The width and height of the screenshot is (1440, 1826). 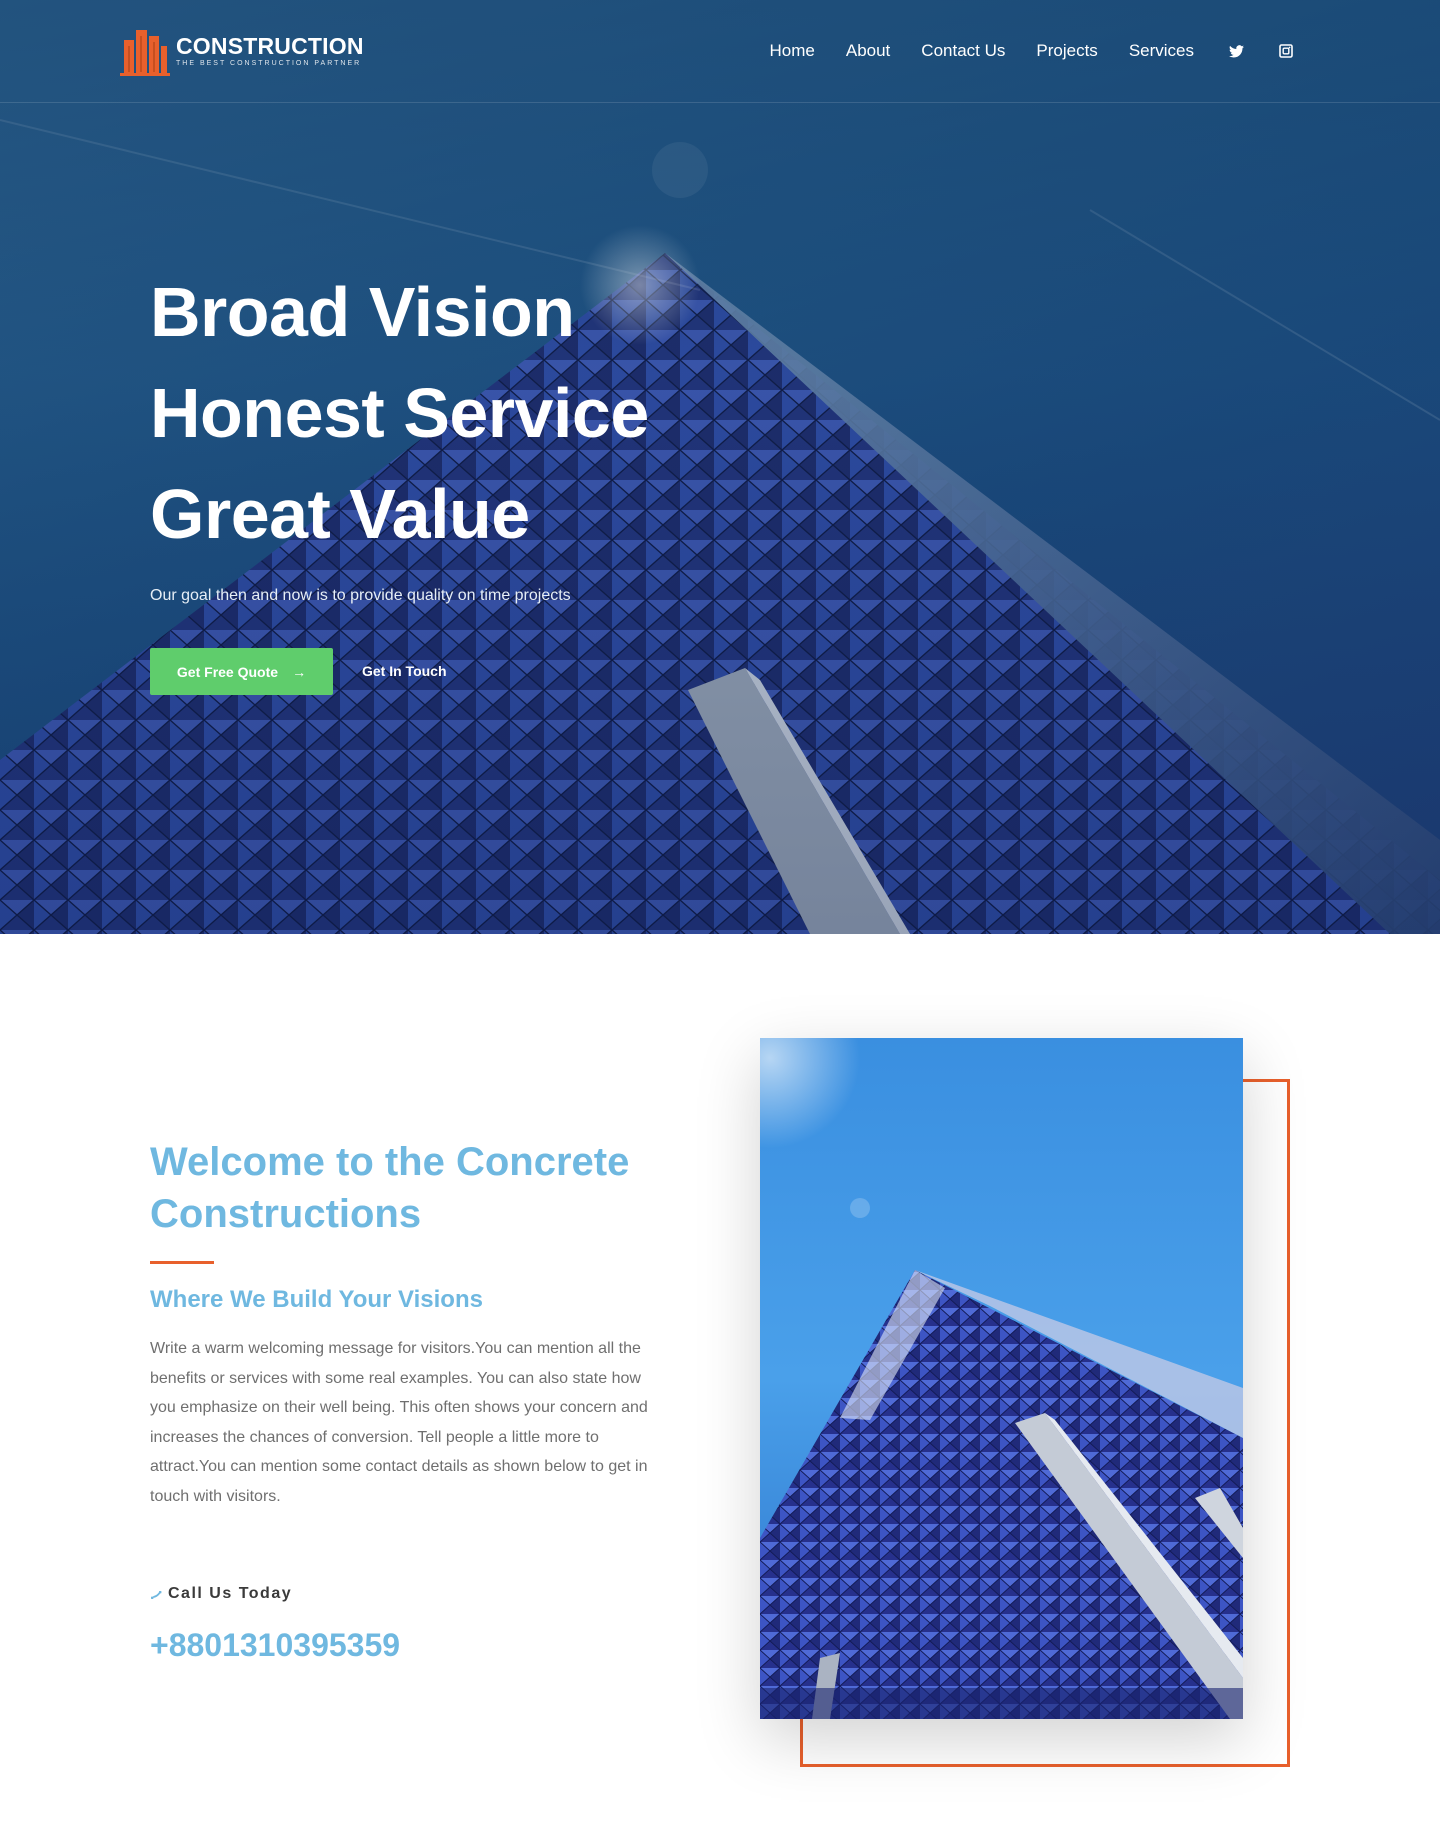 What do you see at coordinates (269, 63) in the screenshot?
I see `brand-tagline: THE BEST CONSTRUCTION PARTNER` at bounding box center [269, 63].